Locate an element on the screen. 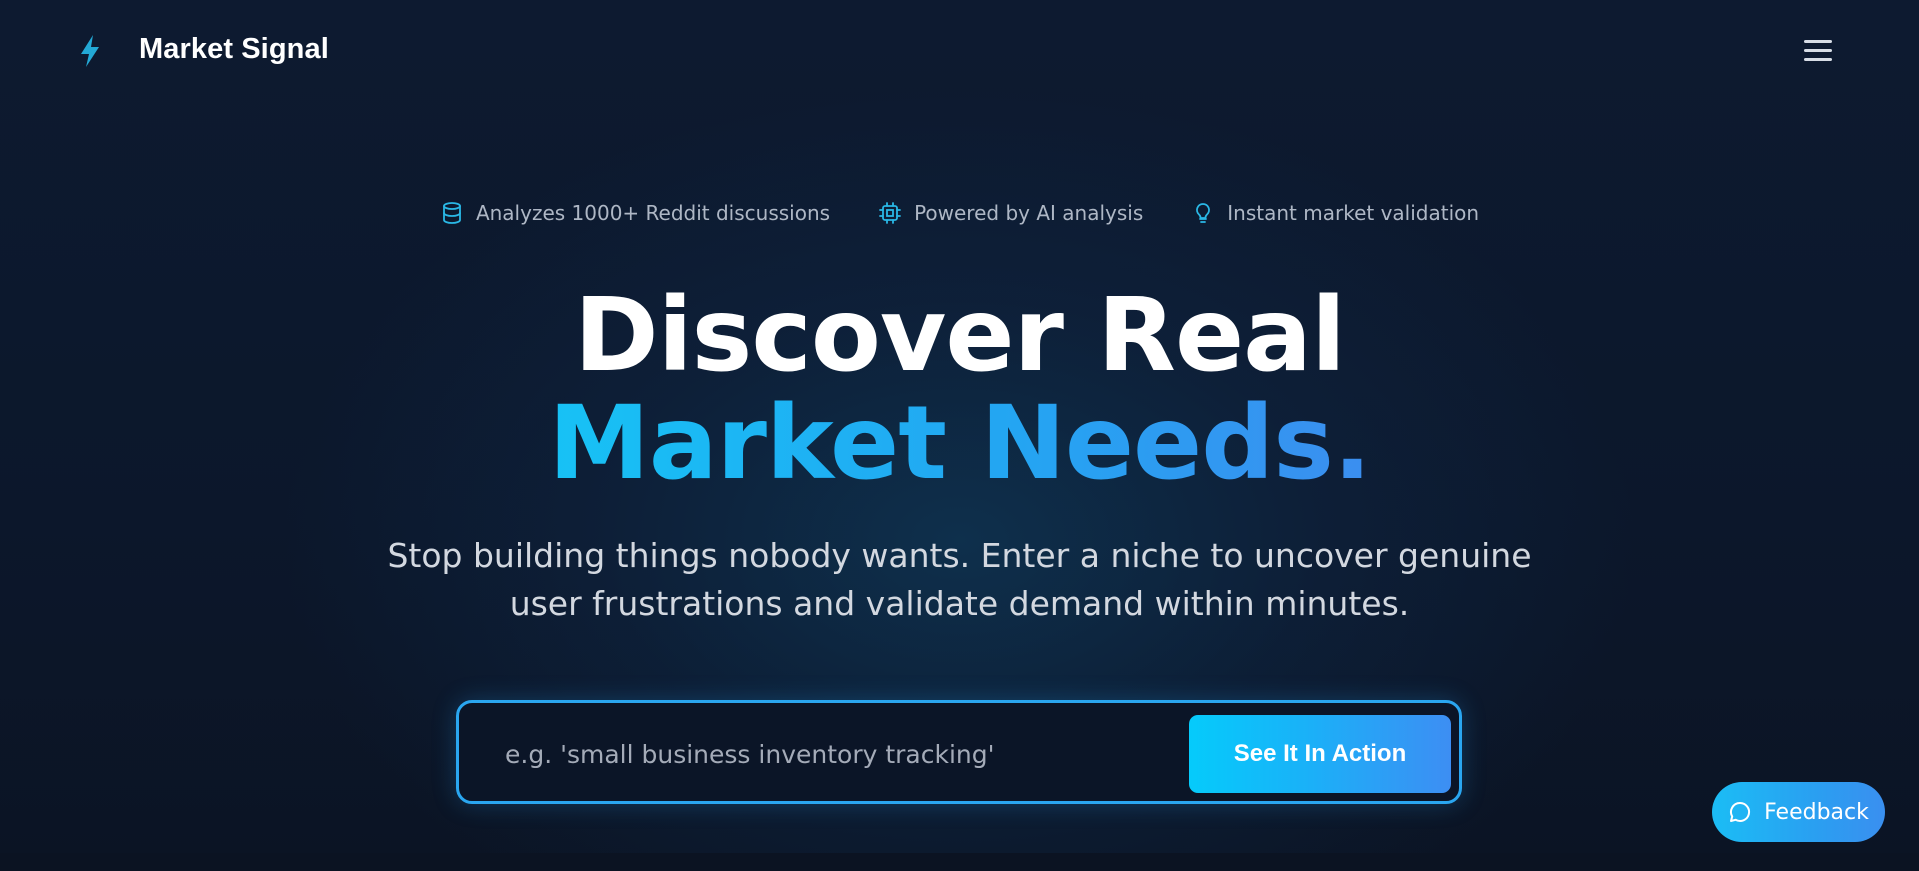  cpu-chip-icon is located at coordinates (890, 213).